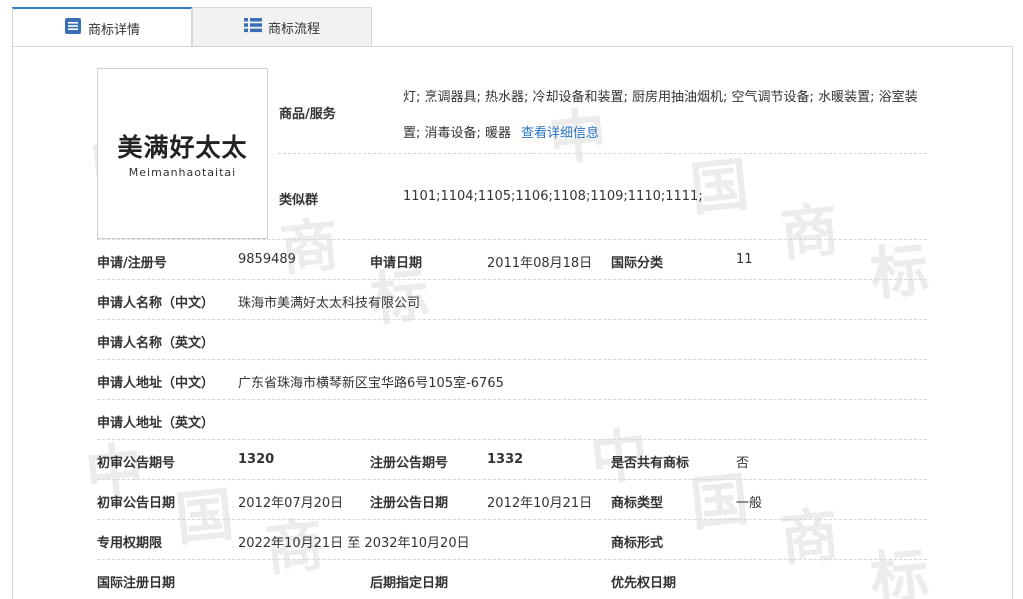  What do you see at coordinates (156, 303) in the screenshot?
I see `applicant-cn-label: 申请人名称（中文）` at bounding box center [156, 303].